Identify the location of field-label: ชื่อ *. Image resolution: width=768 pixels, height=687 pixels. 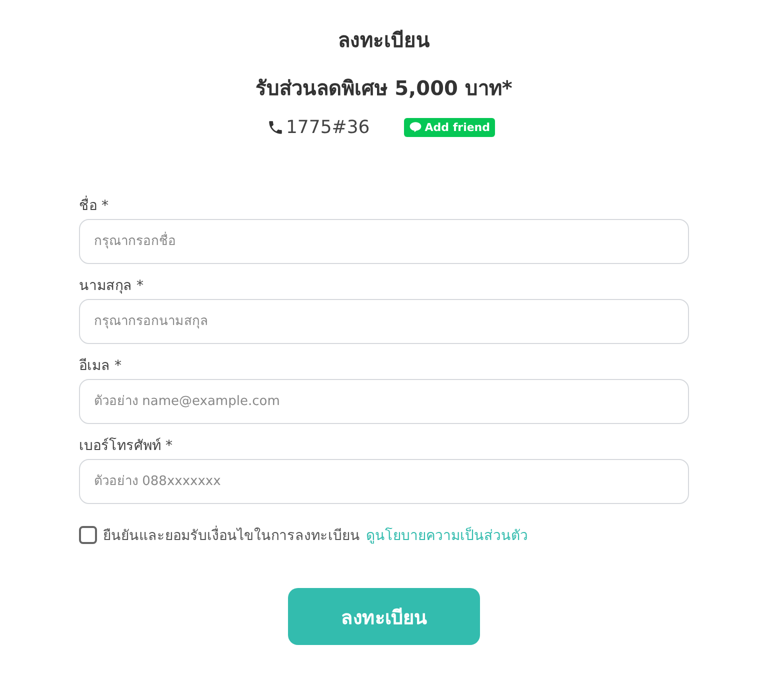
(384, 207).